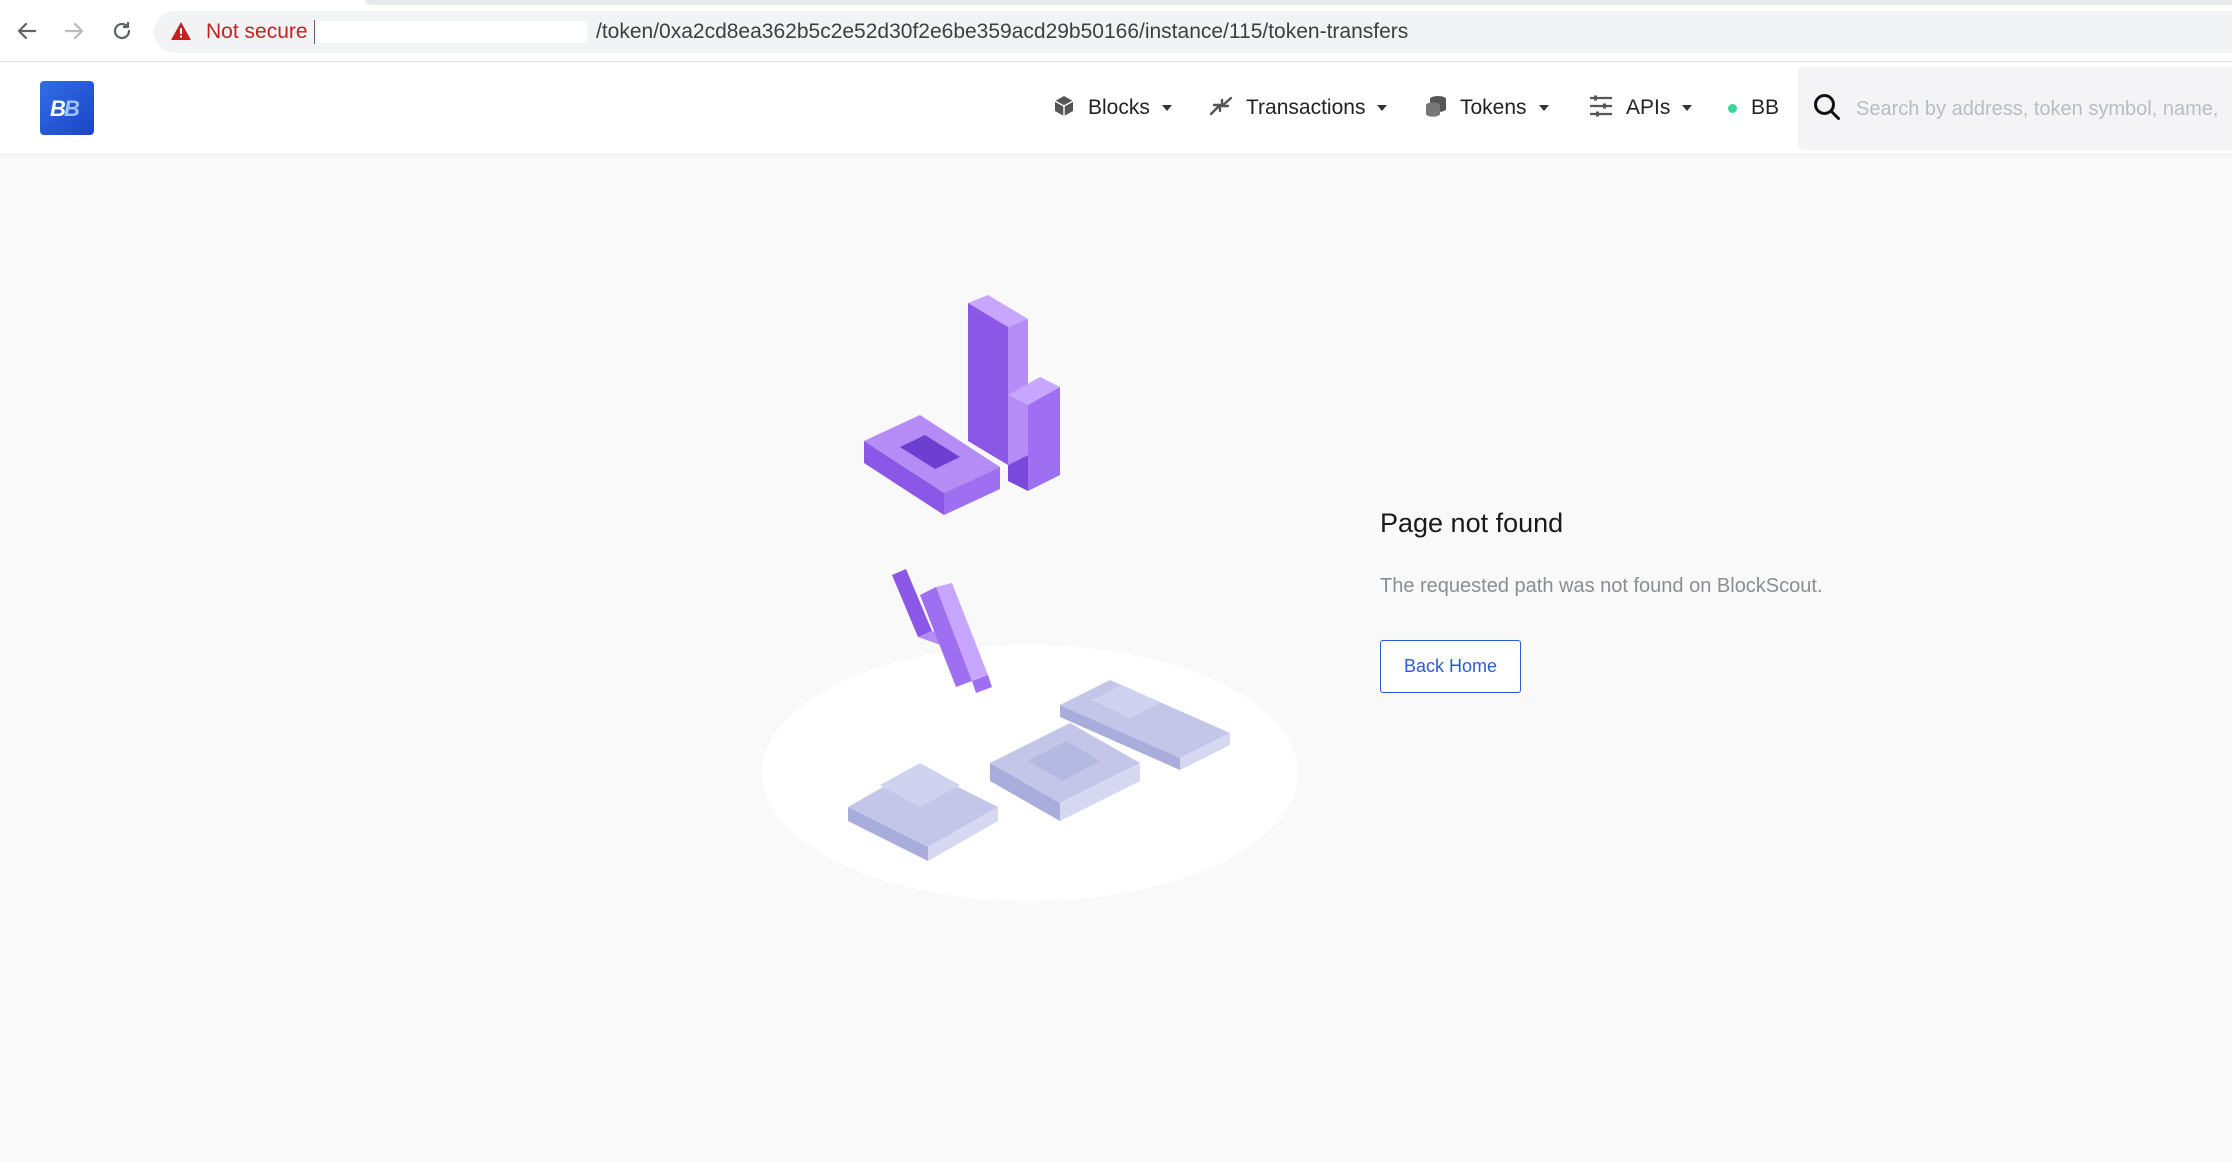  Describe the element at coordinates (1298, 2) in the screenshot. I see `tab-strip-edge` at that location.